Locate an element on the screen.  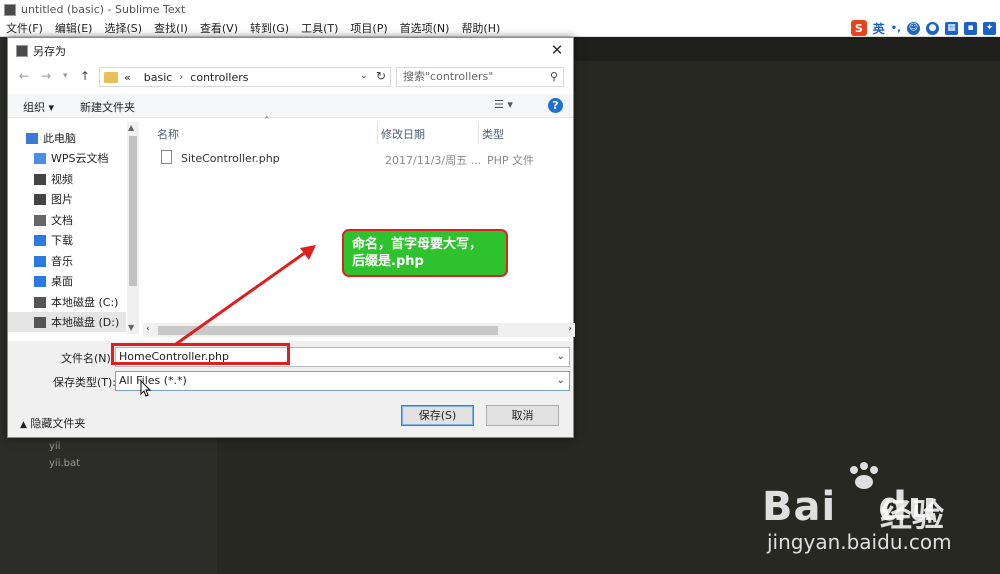
filetype-label: 保存类型(T): is located at coordinates (85, 382).